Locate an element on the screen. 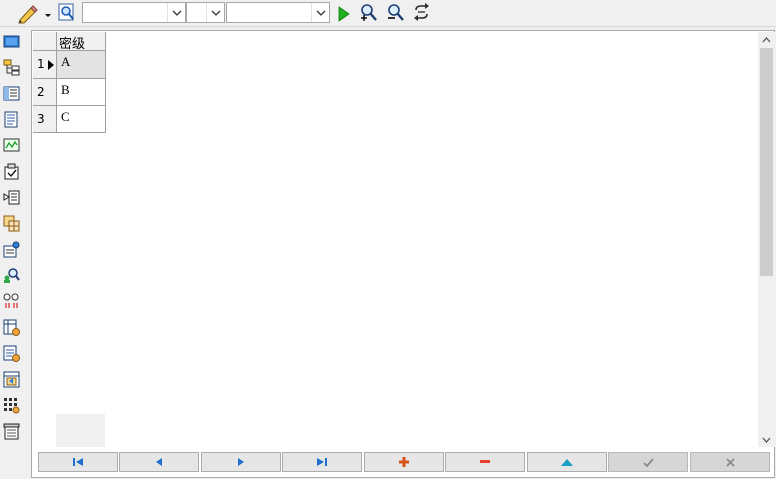 The image size is (776, 479). search-plus-icon is located at coordinates (369, 12).